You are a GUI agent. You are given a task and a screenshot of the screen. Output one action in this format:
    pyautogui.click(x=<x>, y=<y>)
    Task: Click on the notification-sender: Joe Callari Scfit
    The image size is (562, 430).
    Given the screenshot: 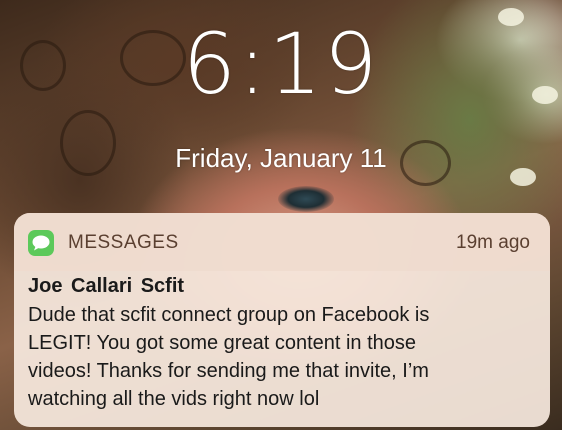 What is the action you would take?
    pyautogui.click(x=106, y=286)
    